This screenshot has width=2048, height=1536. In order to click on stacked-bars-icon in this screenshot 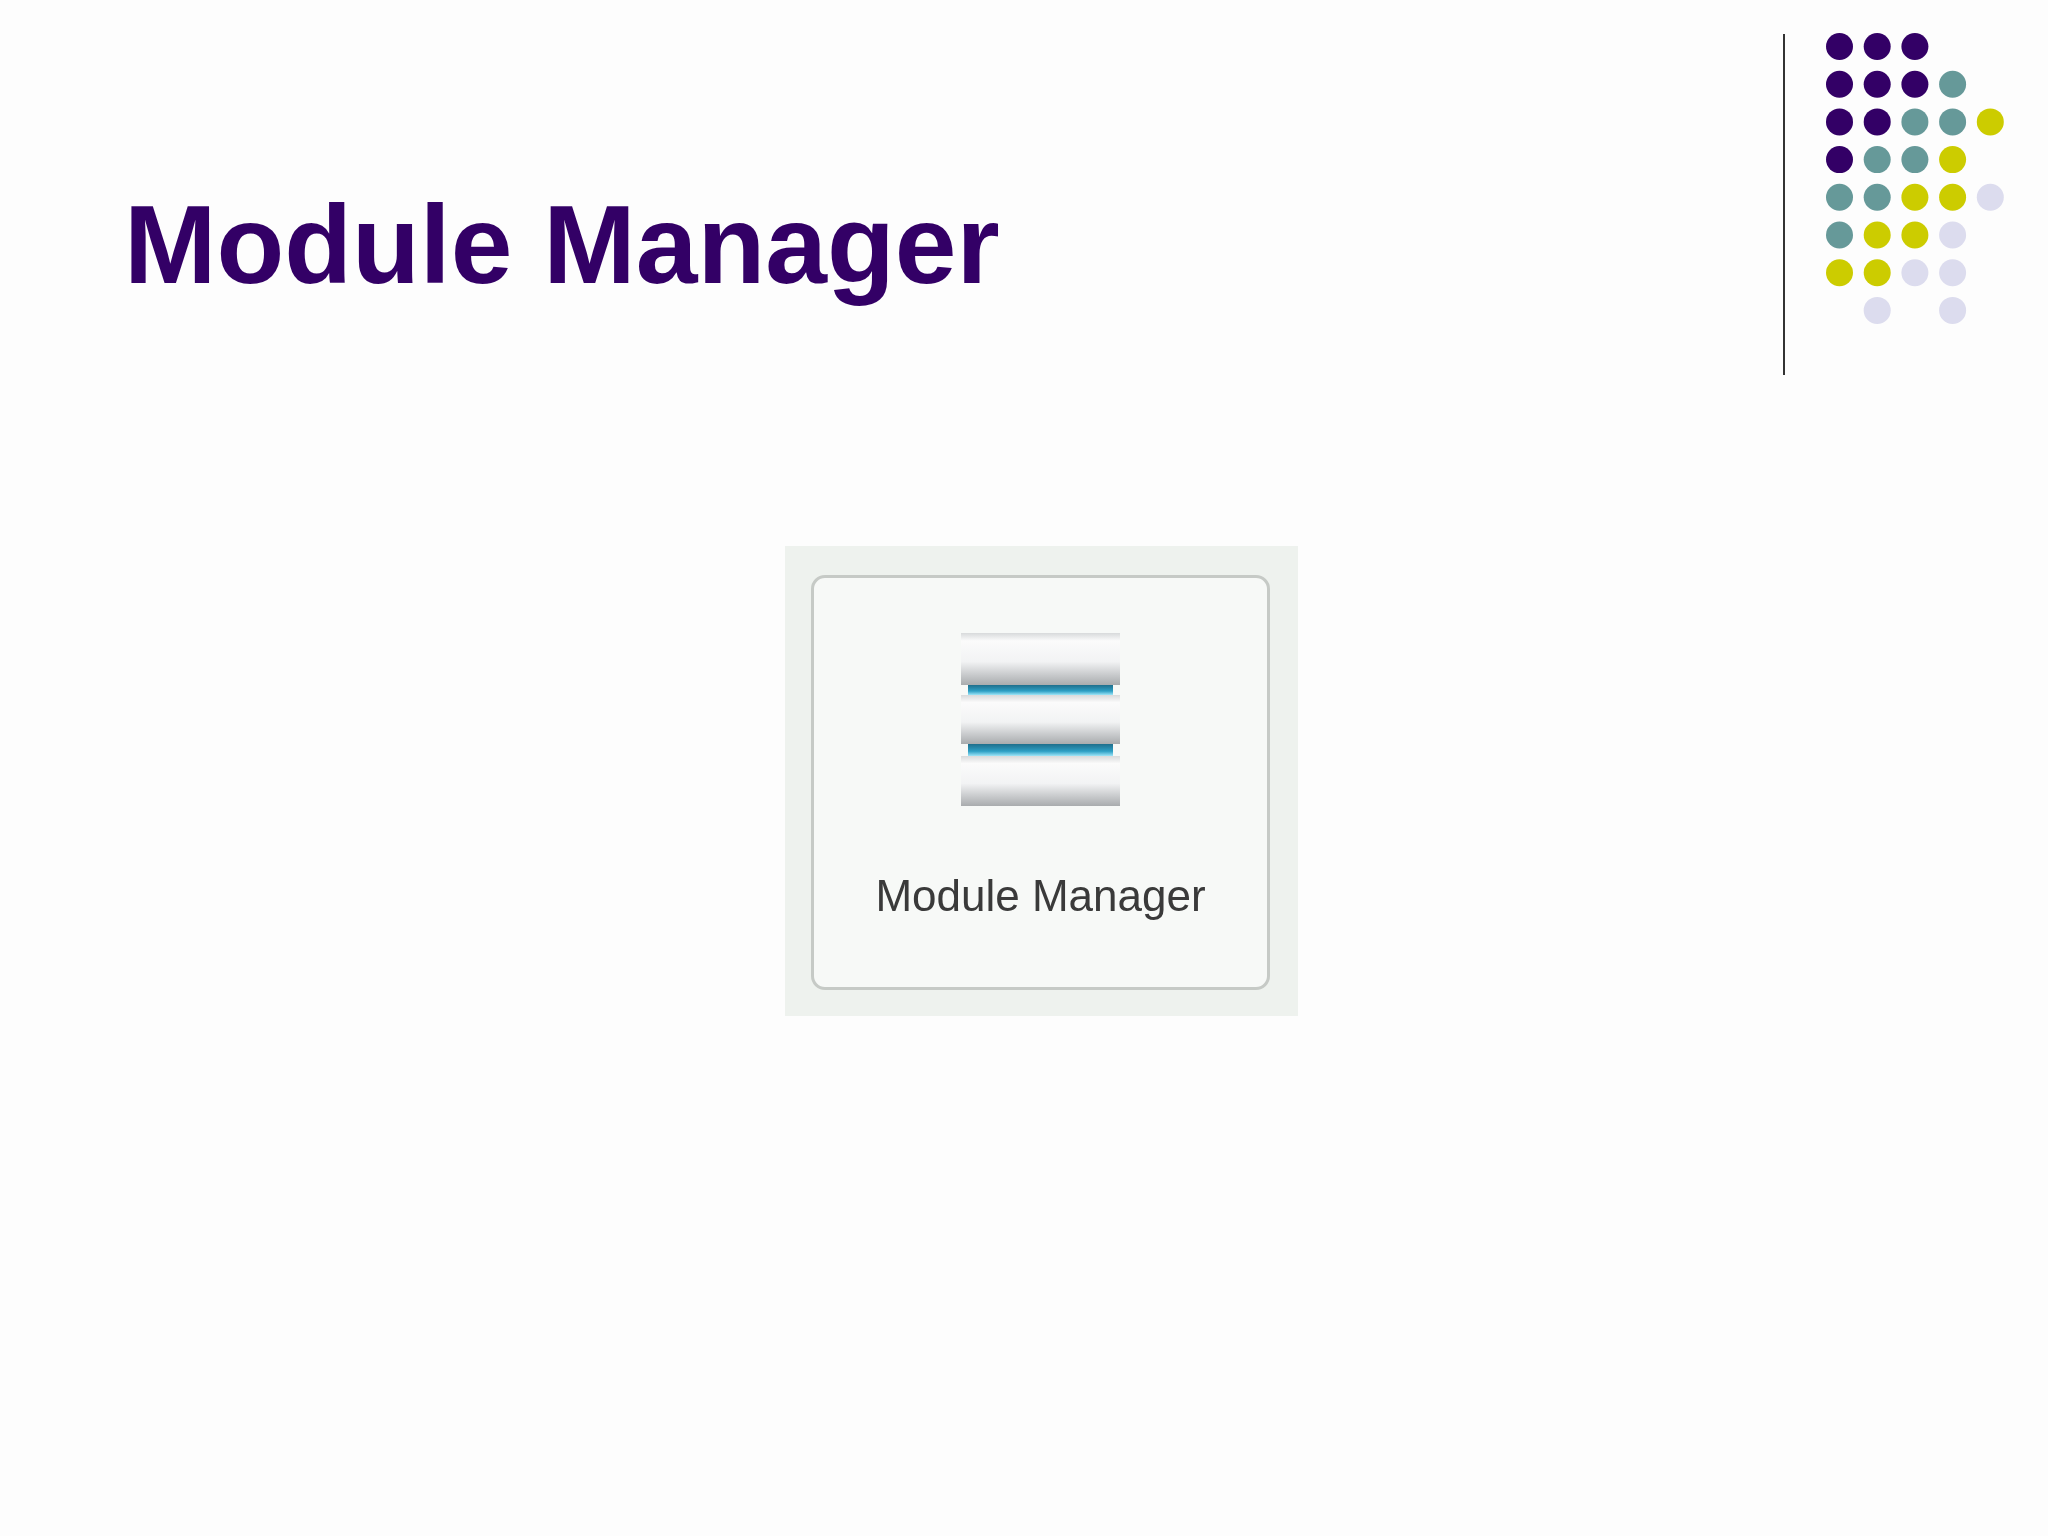, I will do `click(1040, 719)`.